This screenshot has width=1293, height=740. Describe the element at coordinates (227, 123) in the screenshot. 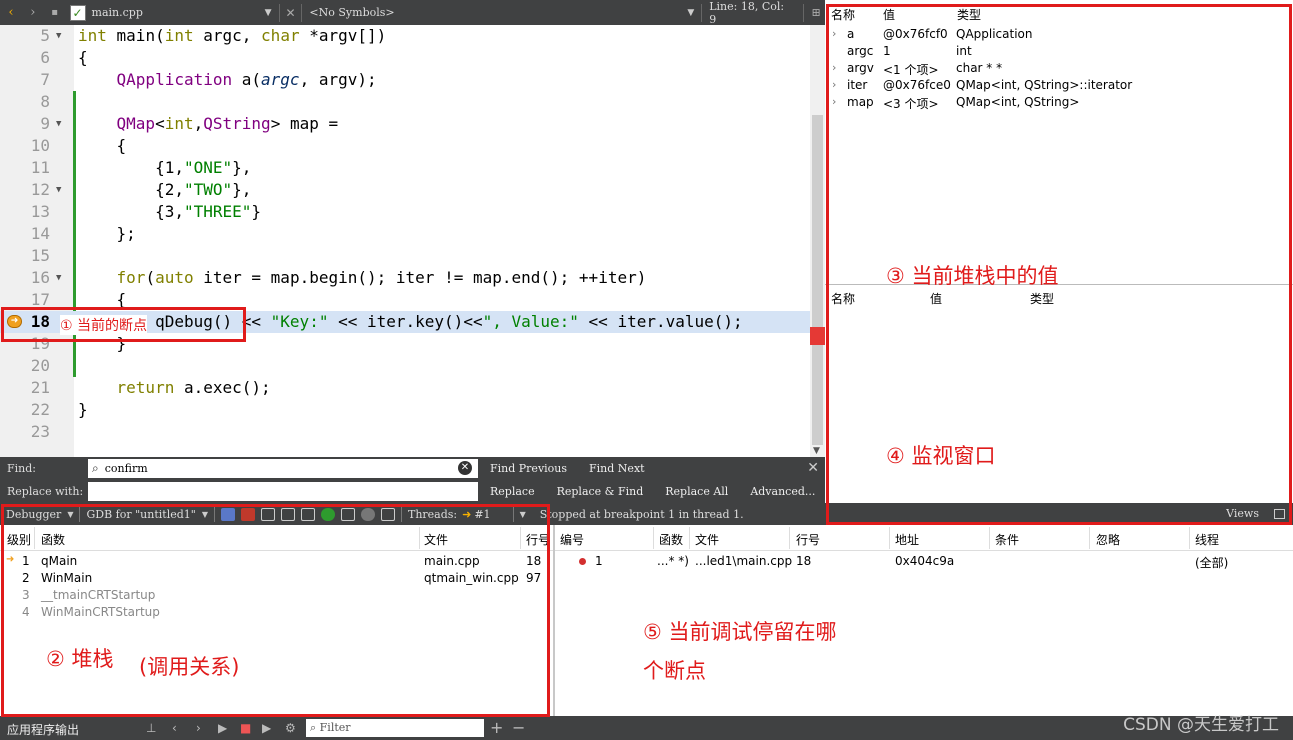

I see `code-text: QMap<int,QString> map =` at that location.